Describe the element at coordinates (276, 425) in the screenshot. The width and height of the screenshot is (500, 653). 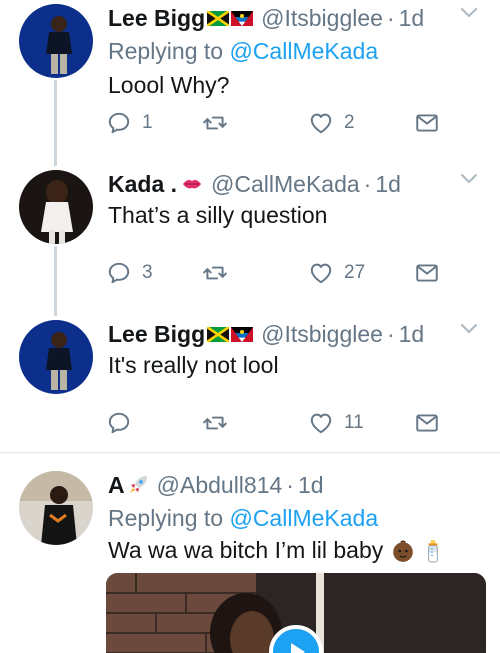
I see `tweet-actions: 11` at that location.